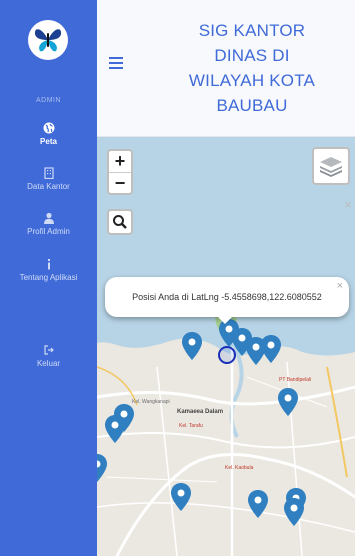  What do you see at coordinates (252, 105) in the screenshot?
I see `title-line: BAUBAU` at bounding box center [252, 105].